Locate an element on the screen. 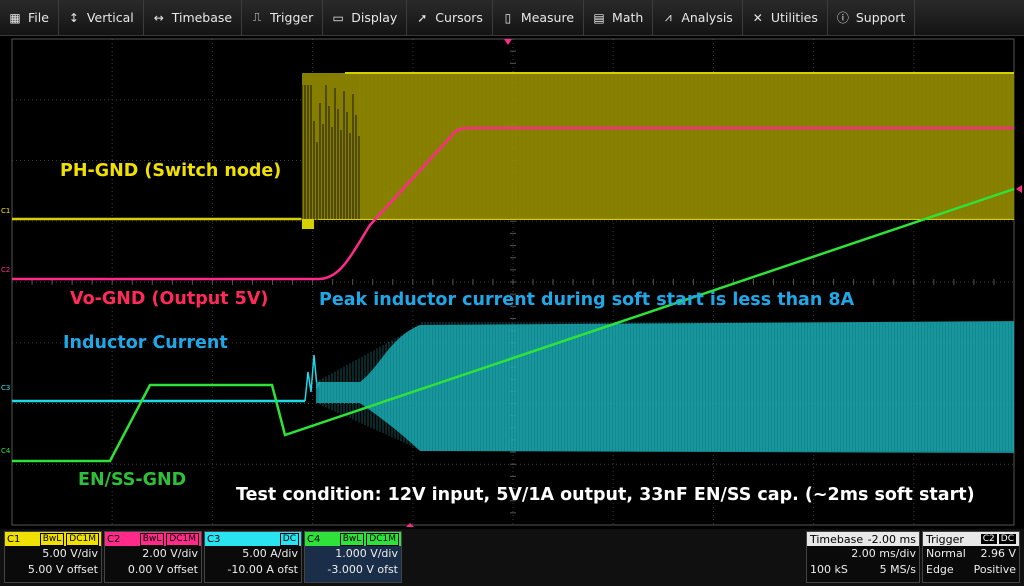 The image size is (1024, 586). channel-vdiv: 5.00 A/div is located at coordinates (270, 553).